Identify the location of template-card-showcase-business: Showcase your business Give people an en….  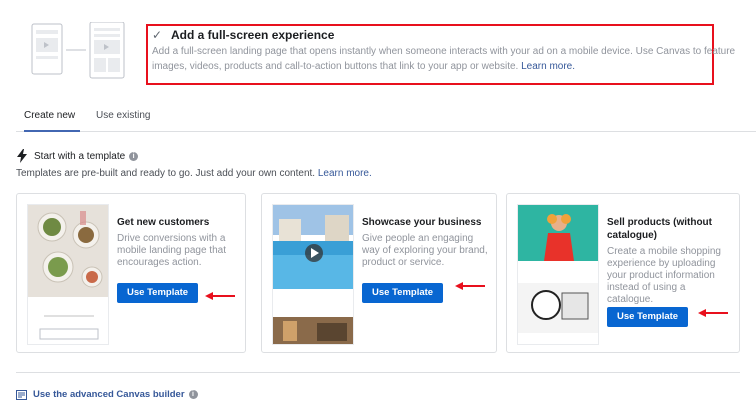
(379, 273).